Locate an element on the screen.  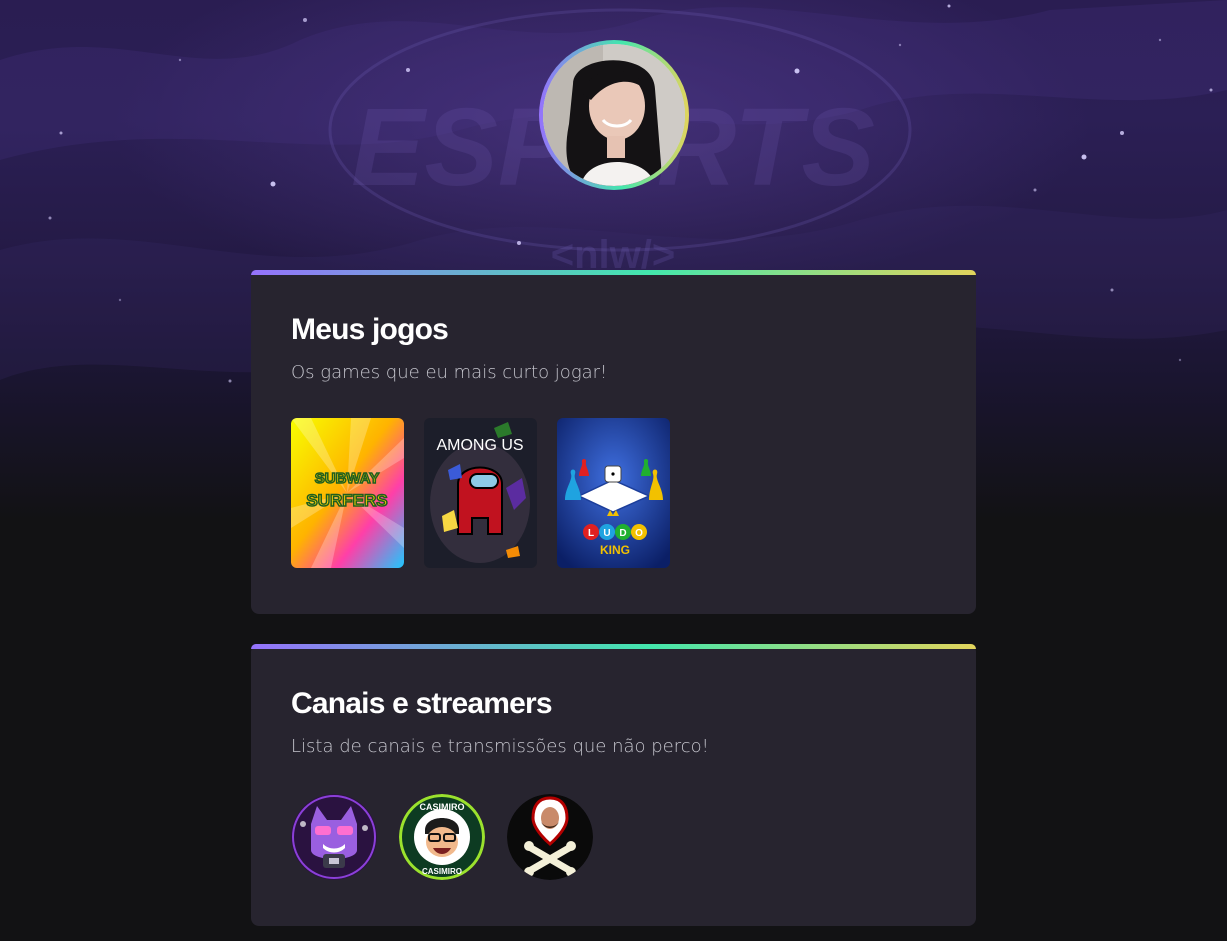
channel-skull is located at coordinates (550, 837).